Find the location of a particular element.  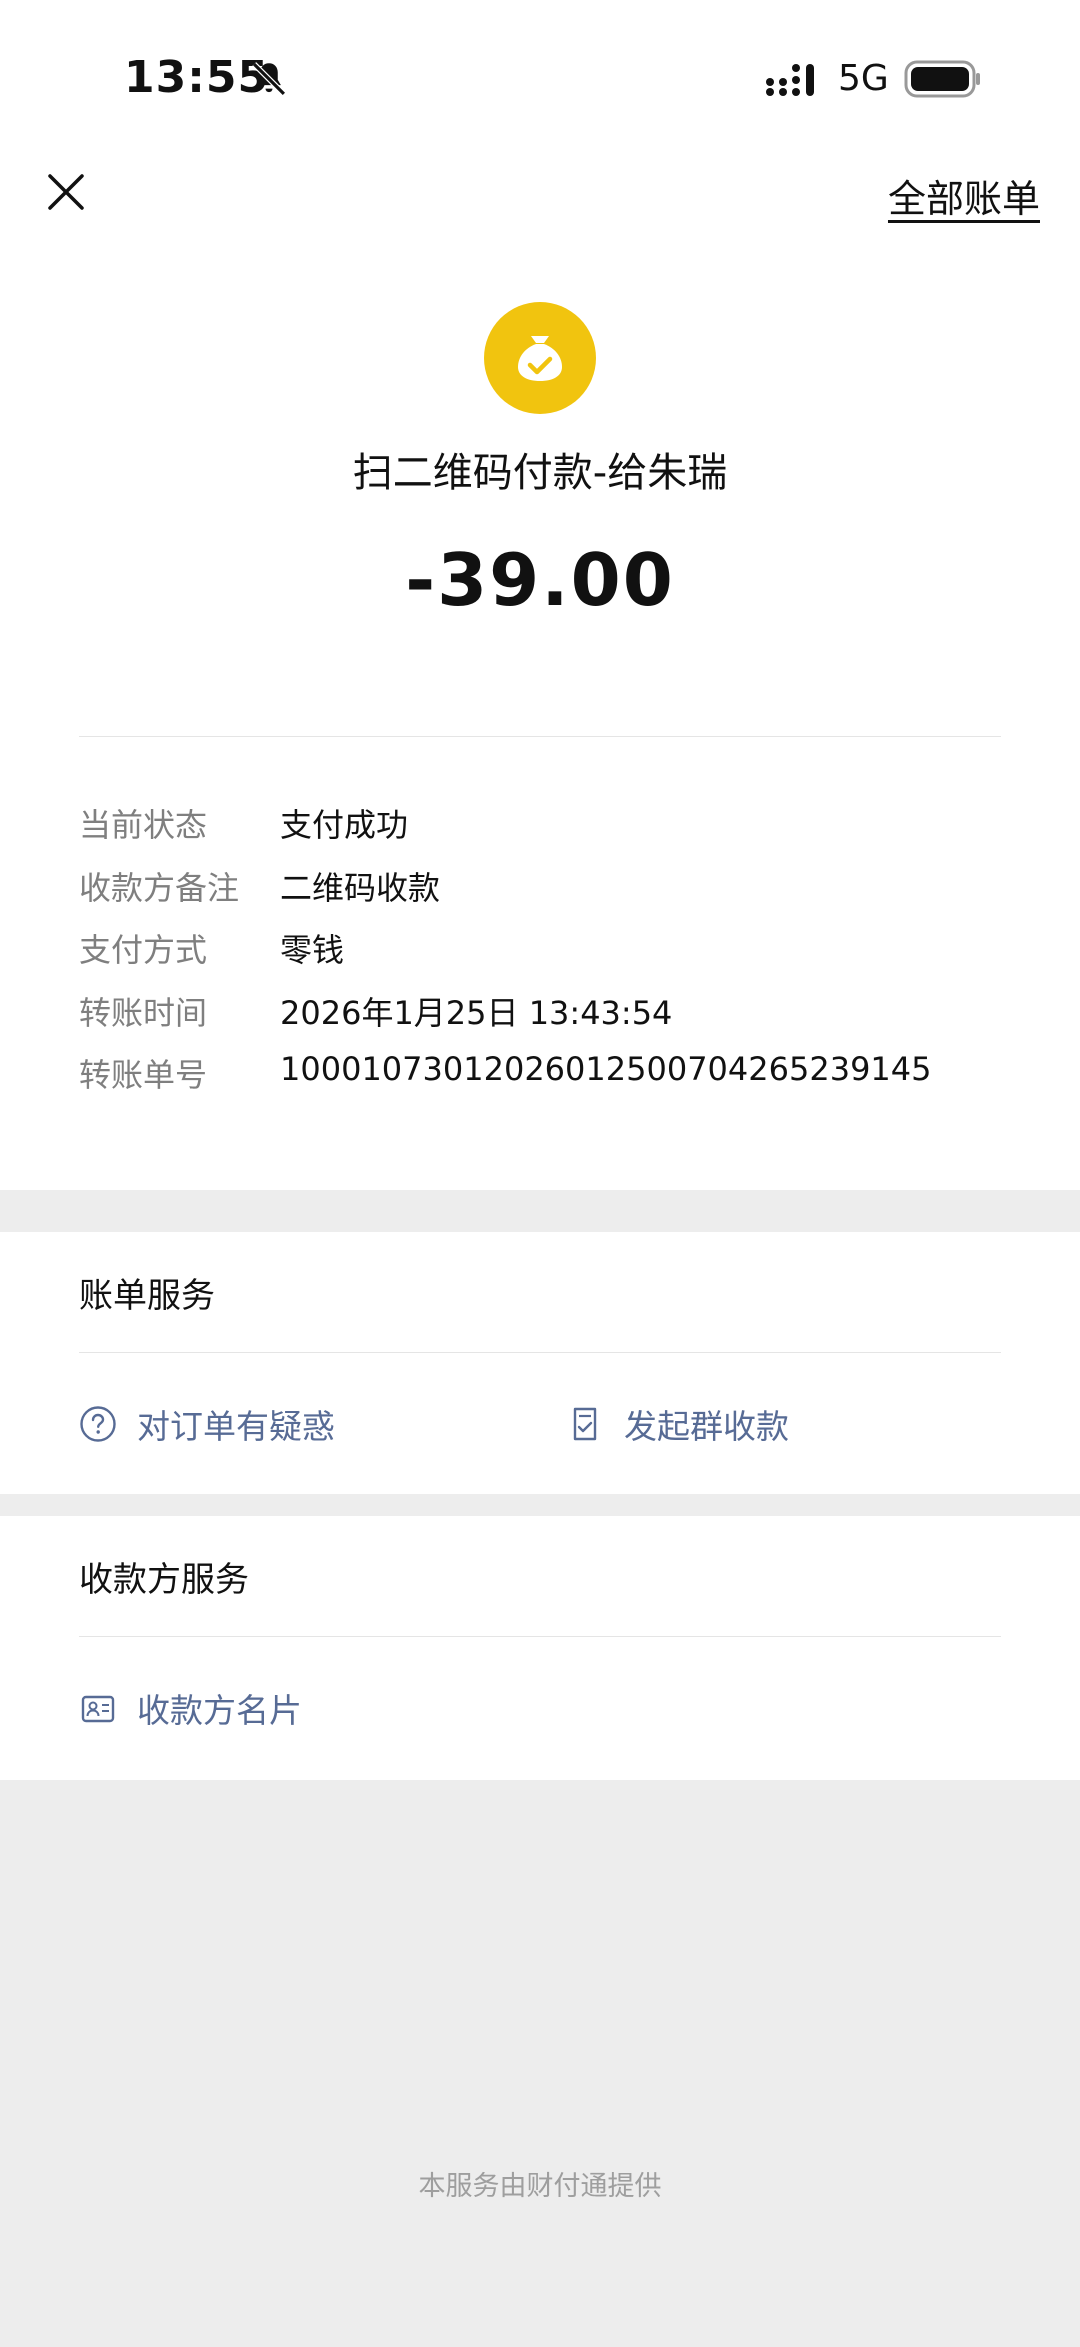

detail-row-status: 当前状态 支付成功 is located at coordinates (540, 831).